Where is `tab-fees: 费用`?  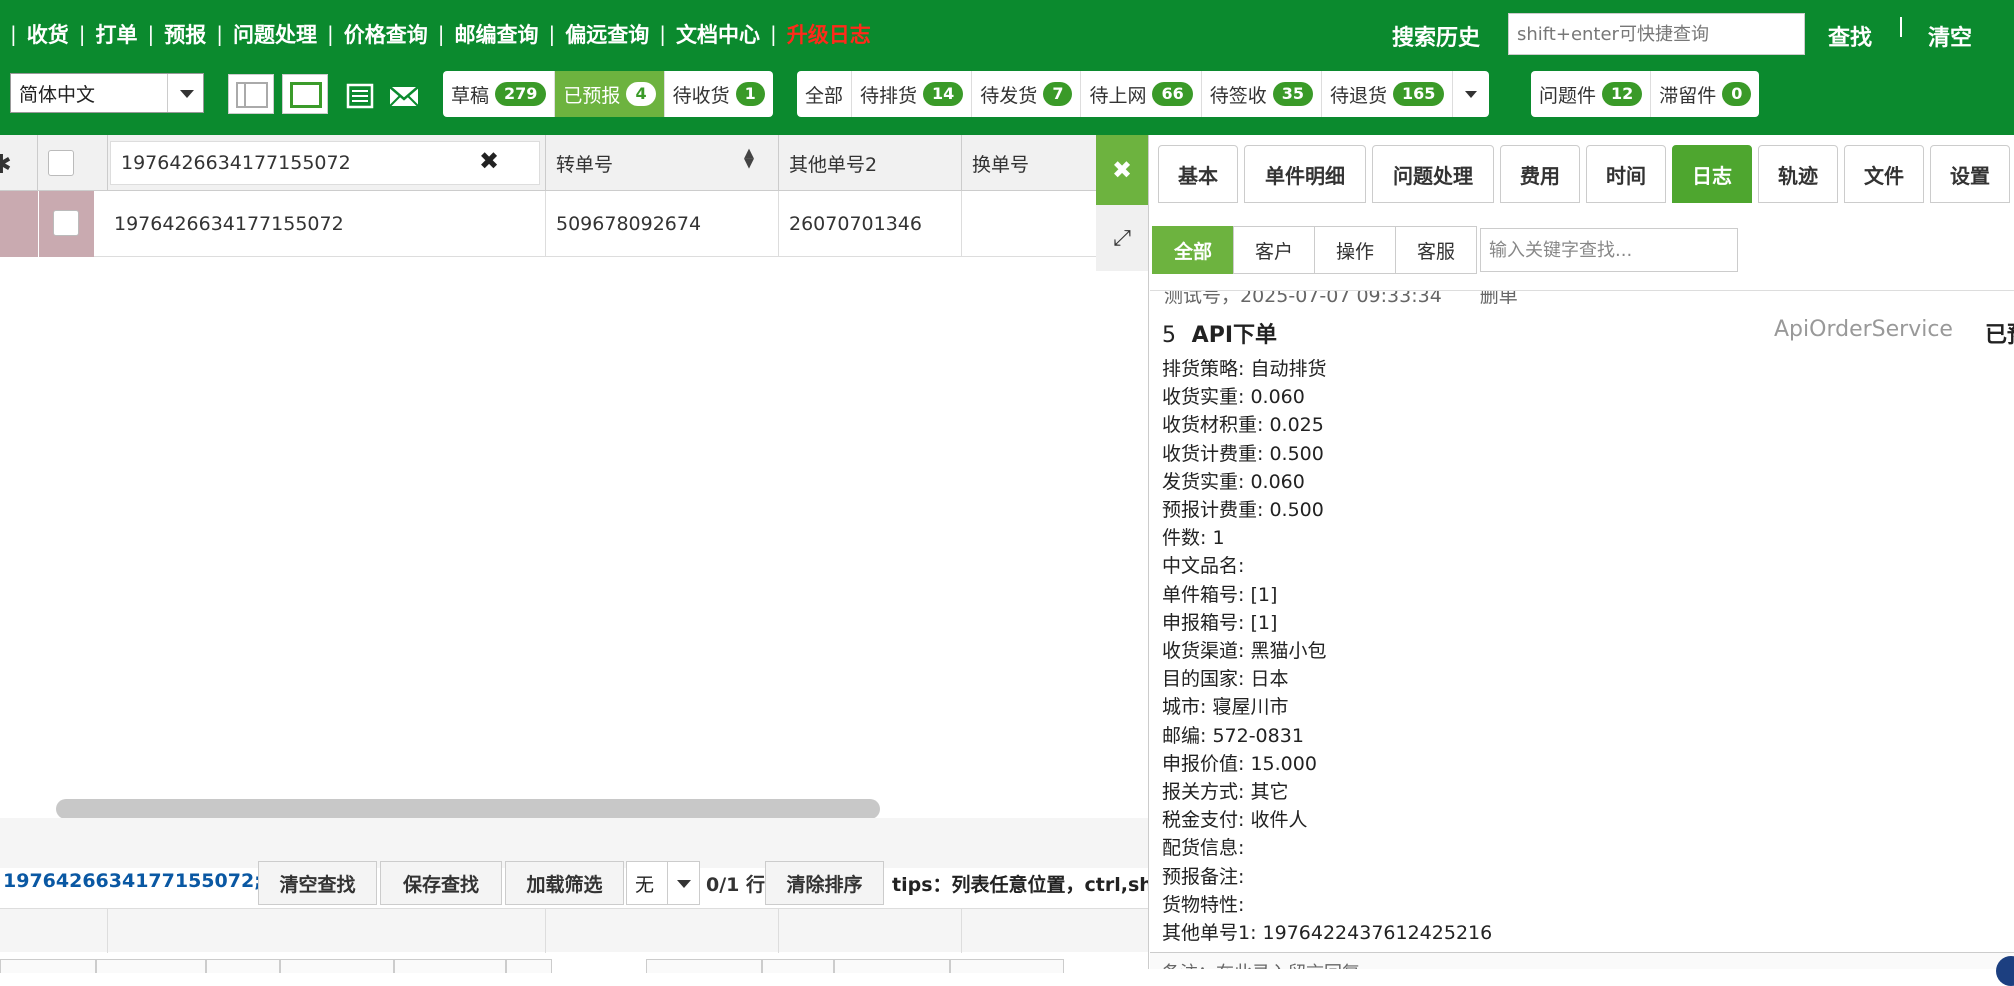 tab-fees: 费用 is located at coordinates (1540, 174).